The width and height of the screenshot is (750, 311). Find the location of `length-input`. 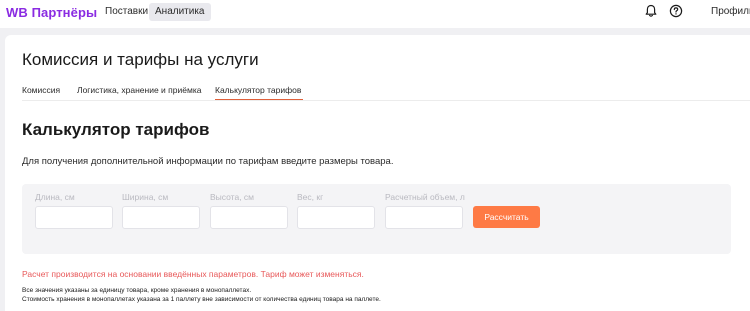

length-input is located at coordinates (74, 217).